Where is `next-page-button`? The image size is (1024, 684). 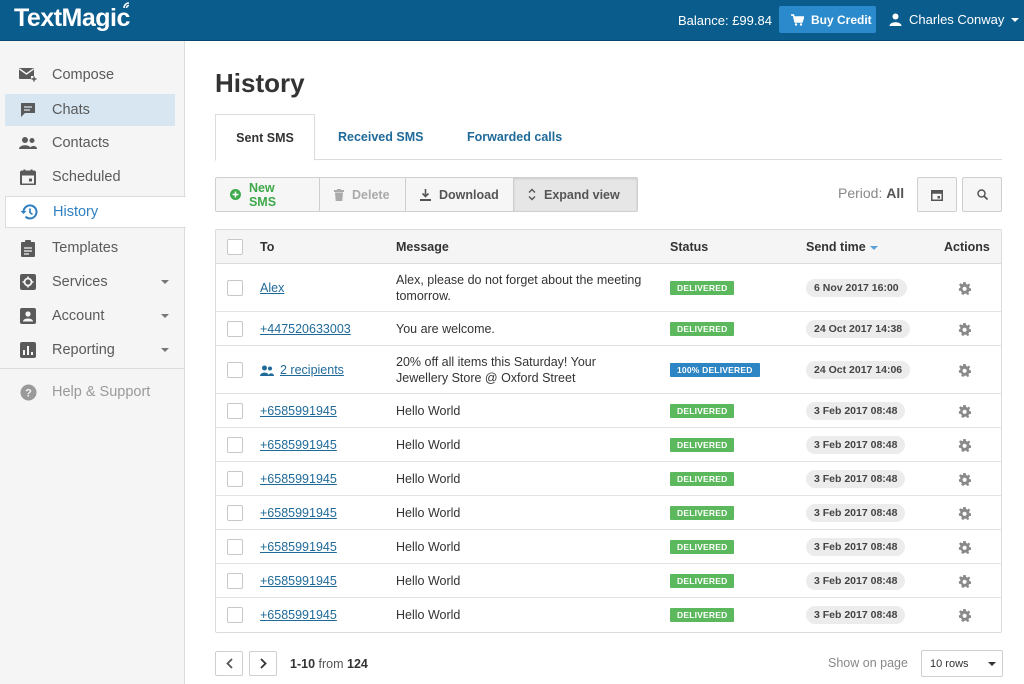
next-page-button is located at coordinates (263, 663).